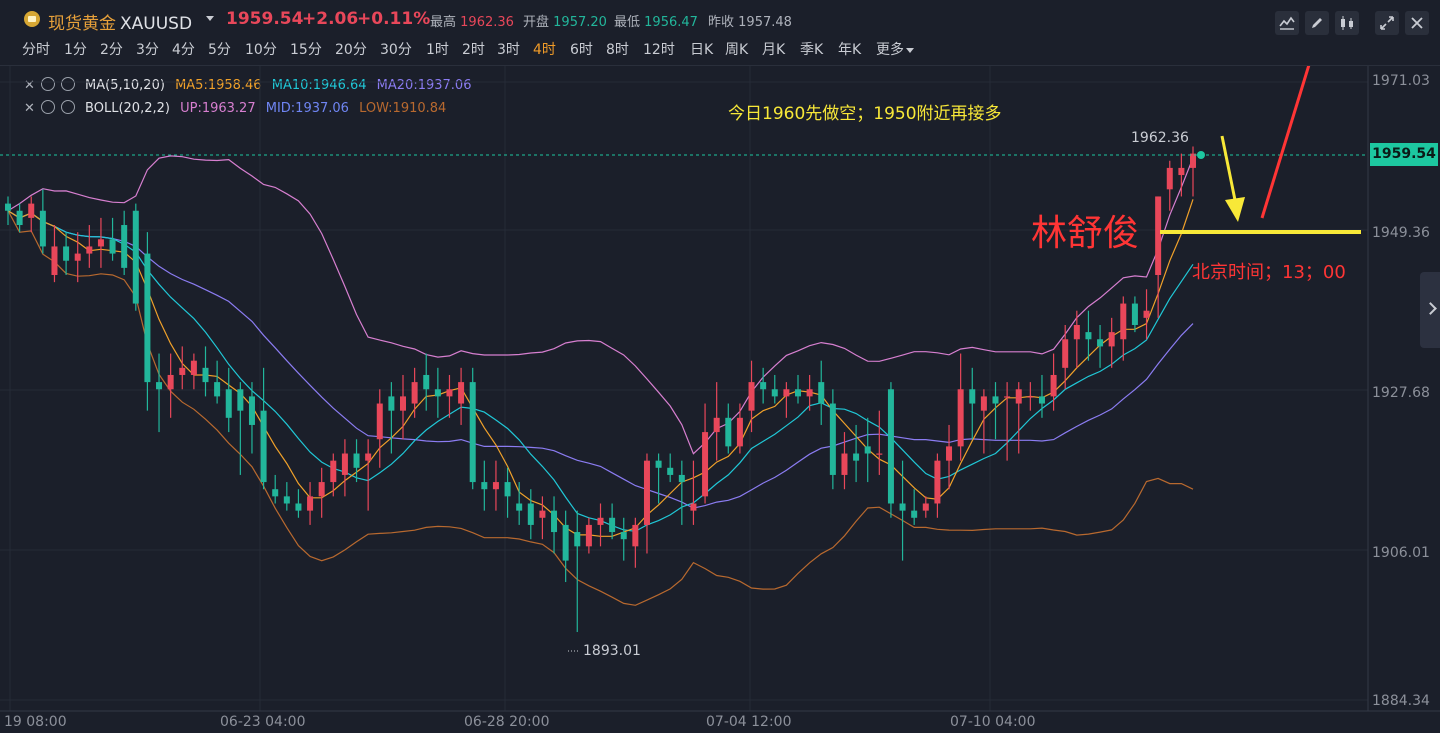 This screenshot has height=733, width=1440. I want to click on timeframe-20: 季K, so click(811, 49).